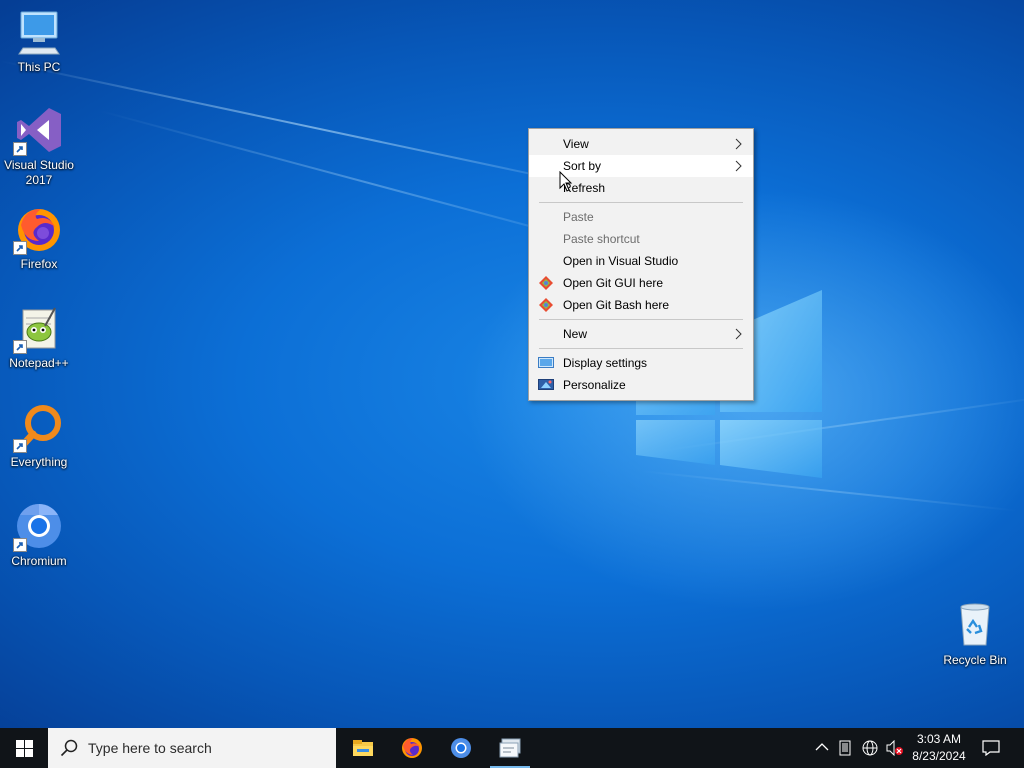 The height and width of the screenshot is (768, 1024). I want to click on windows-logo-light, so click(729, 384).